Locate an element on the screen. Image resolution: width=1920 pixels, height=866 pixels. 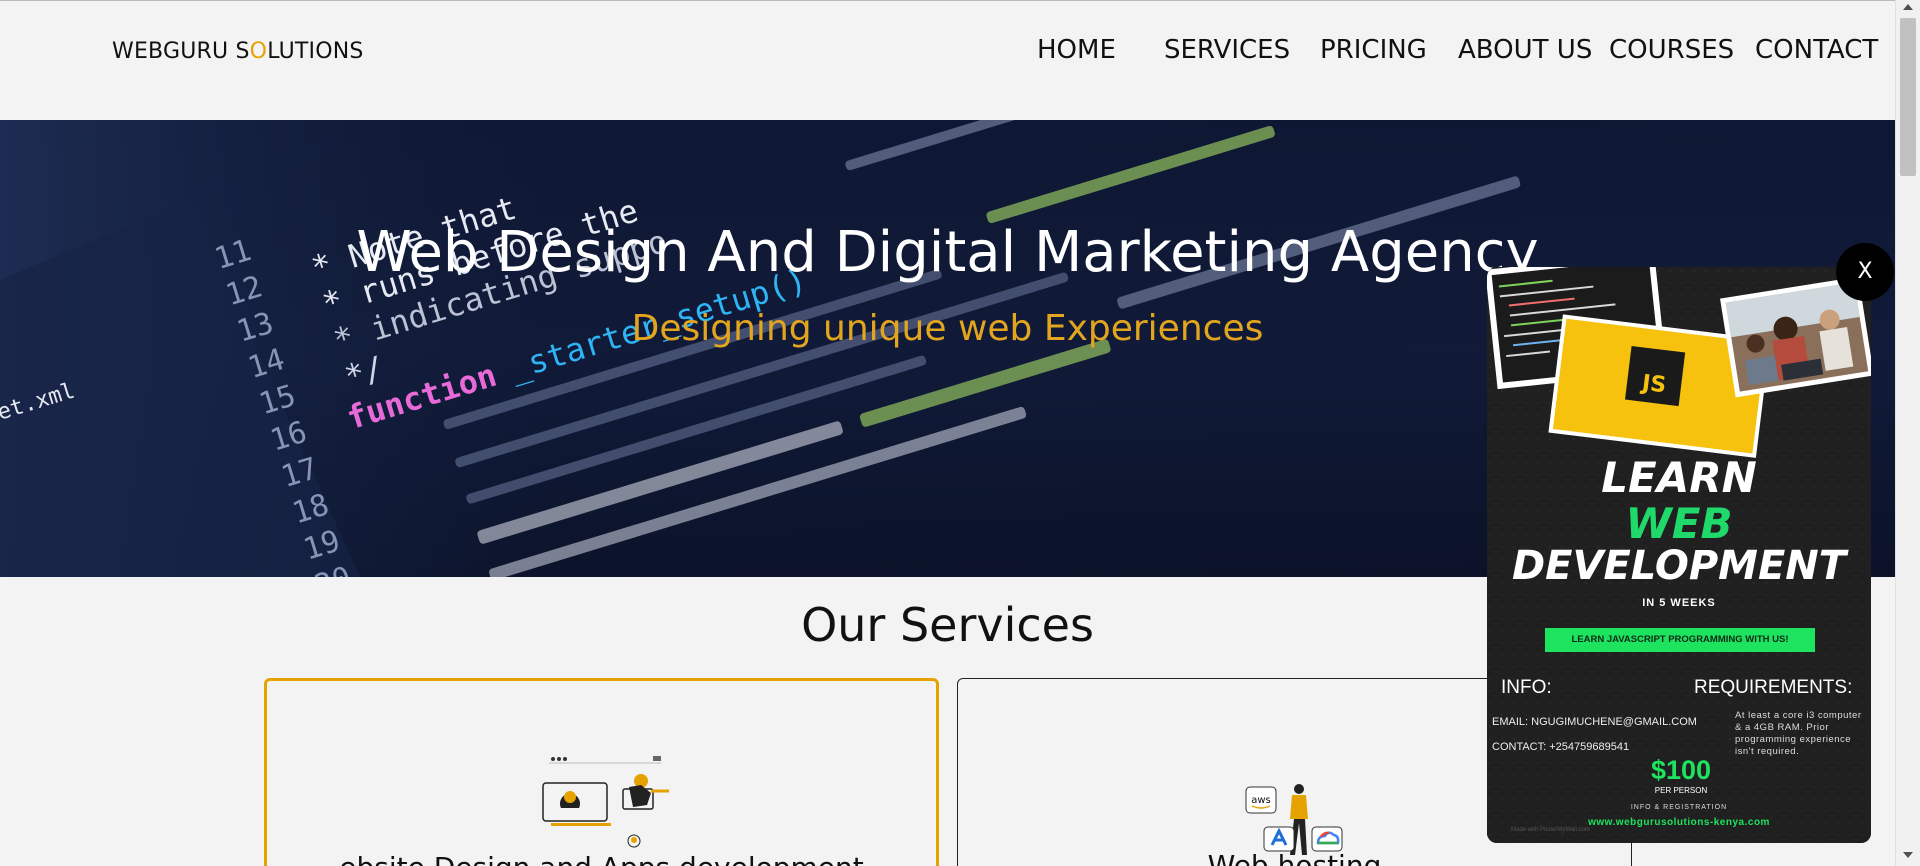
promo-email: EMAIL: NGUGIMUCHENE@GMAIL.COM is located at coordinates (1594, 722).